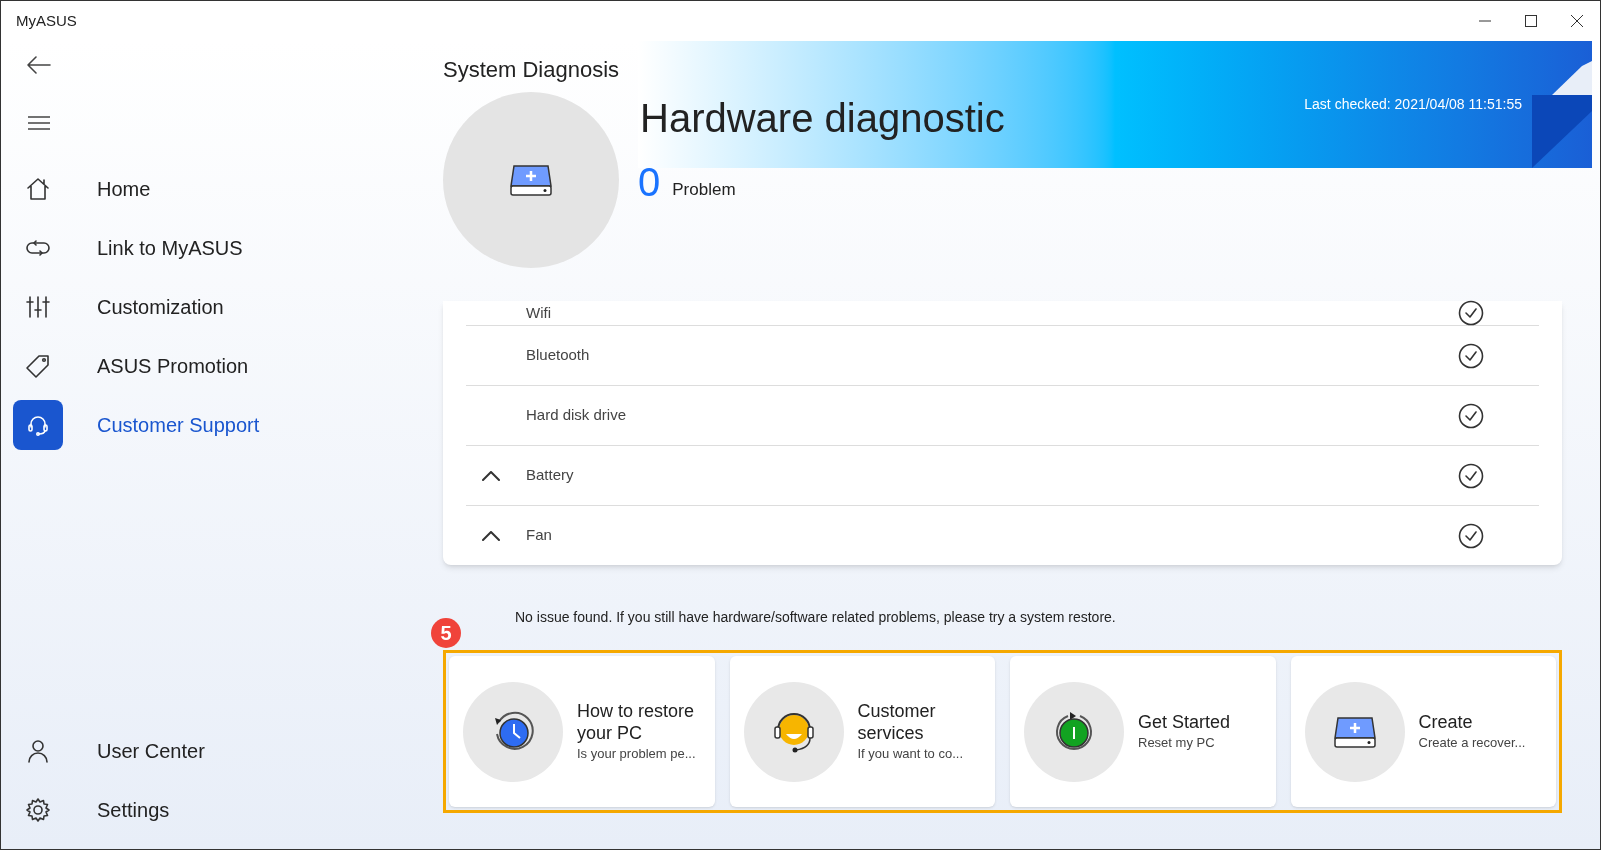  What do you see at coordinates (1531, 21) in the screenshot?
I see `maximize-icon` at bounding box center [1531, 21].